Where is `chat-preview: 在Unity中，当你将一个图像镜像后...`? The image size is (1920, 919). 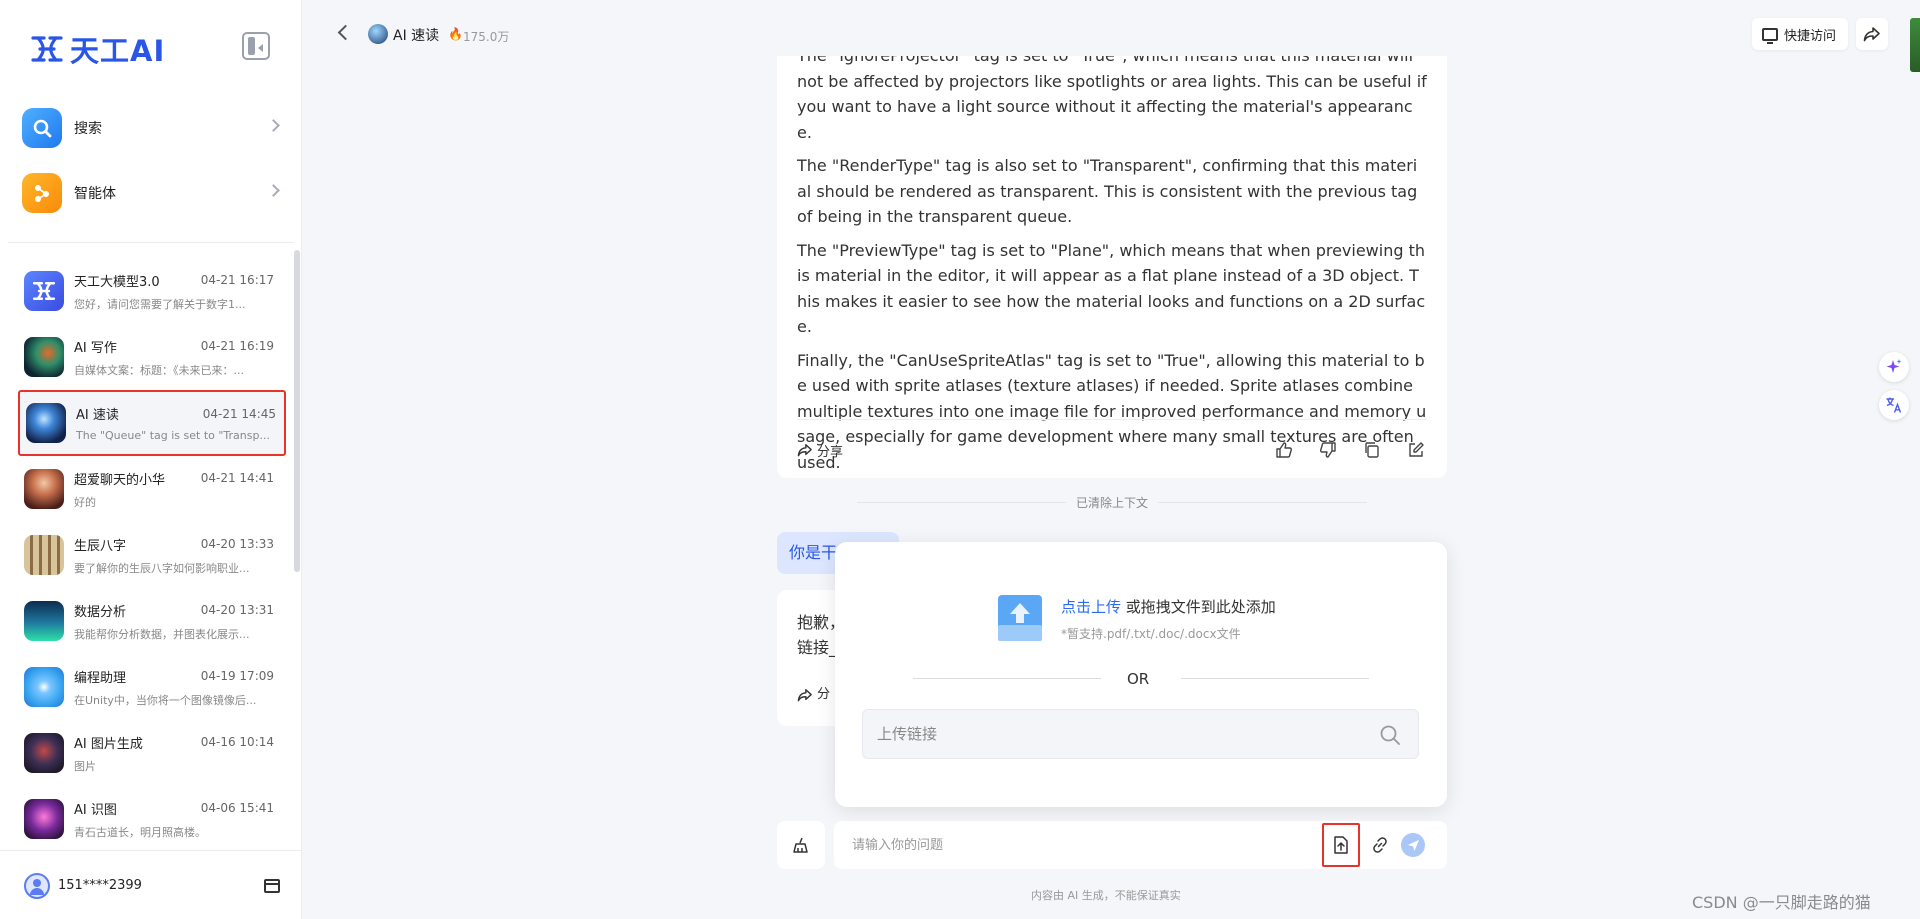
chat-preview: 在Unity中，当你将一个图像镜像后... is located at coordinates (165, 700).